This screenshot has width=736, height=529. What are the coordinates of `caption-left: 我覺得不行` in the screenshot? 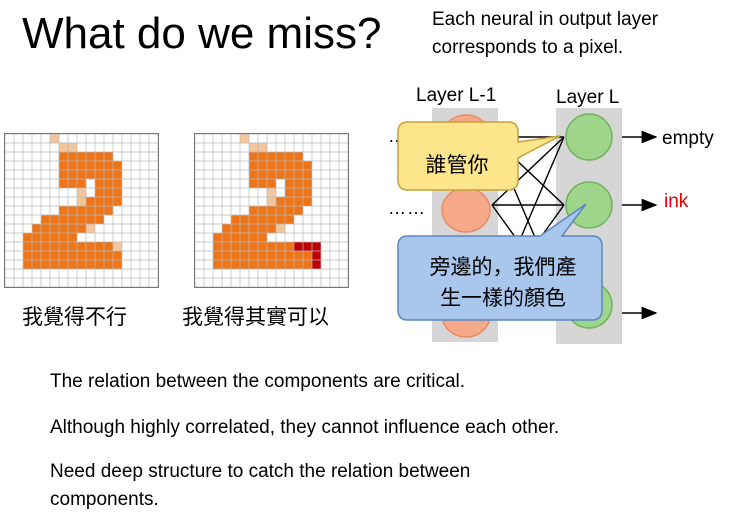 It's located at (74, 317).